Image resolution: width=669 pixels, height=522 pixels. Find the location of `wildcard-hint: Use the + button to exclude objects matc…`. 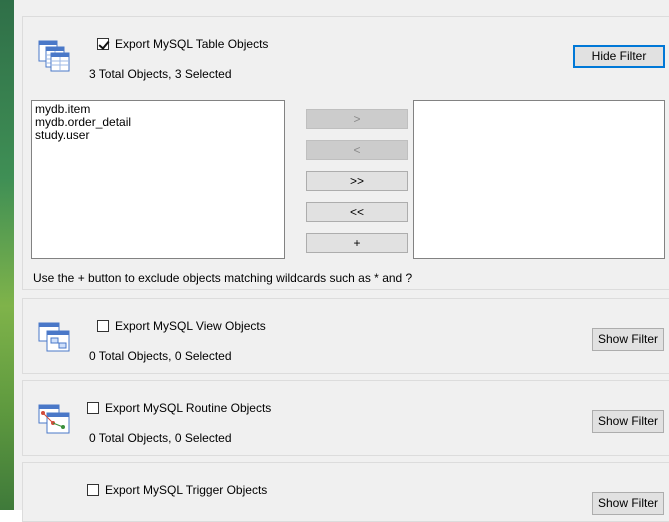

wildcard-hint: Use the + button to exclude objects matc… is located at coordinates (223, 278).